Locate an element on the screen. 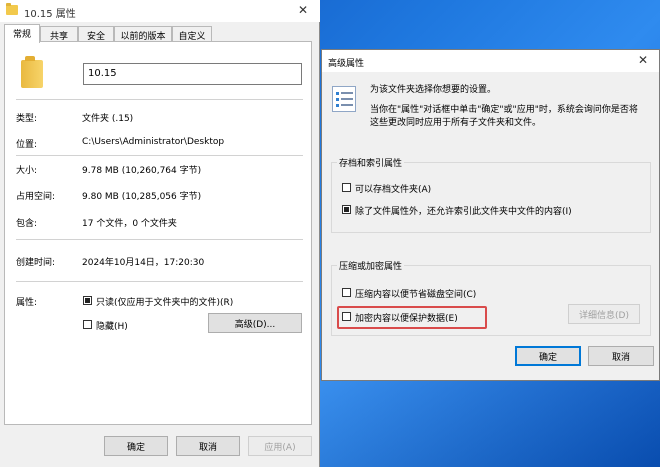 Image resolution: width=660 pixels, height=467 pixels. disk-size-label: 占用空间: is located at coordinates (36, 197).